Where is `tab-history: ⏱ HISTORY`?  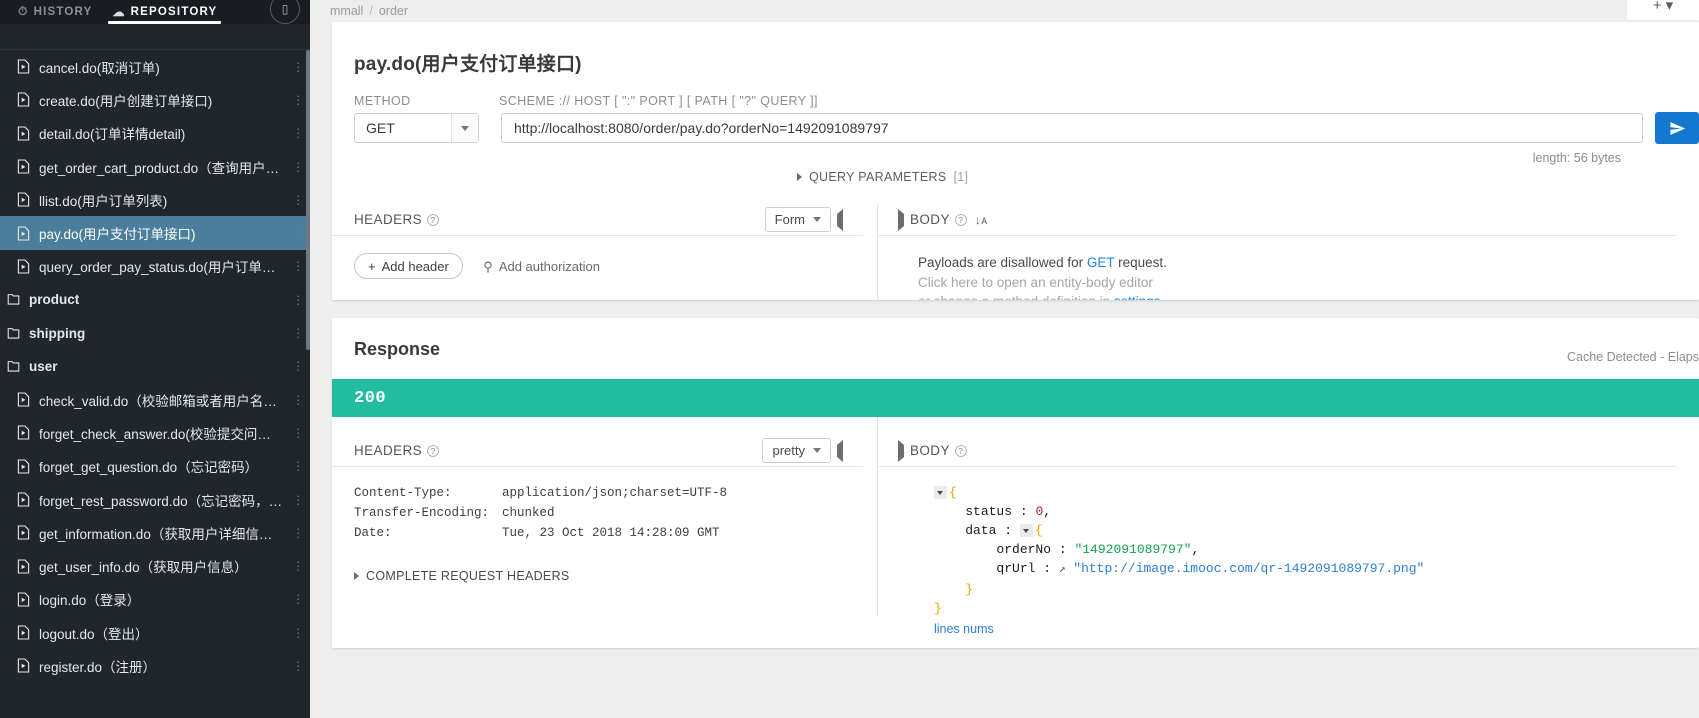
tab-history: ⏱ HISTORY is located at coordinates (55, 14).